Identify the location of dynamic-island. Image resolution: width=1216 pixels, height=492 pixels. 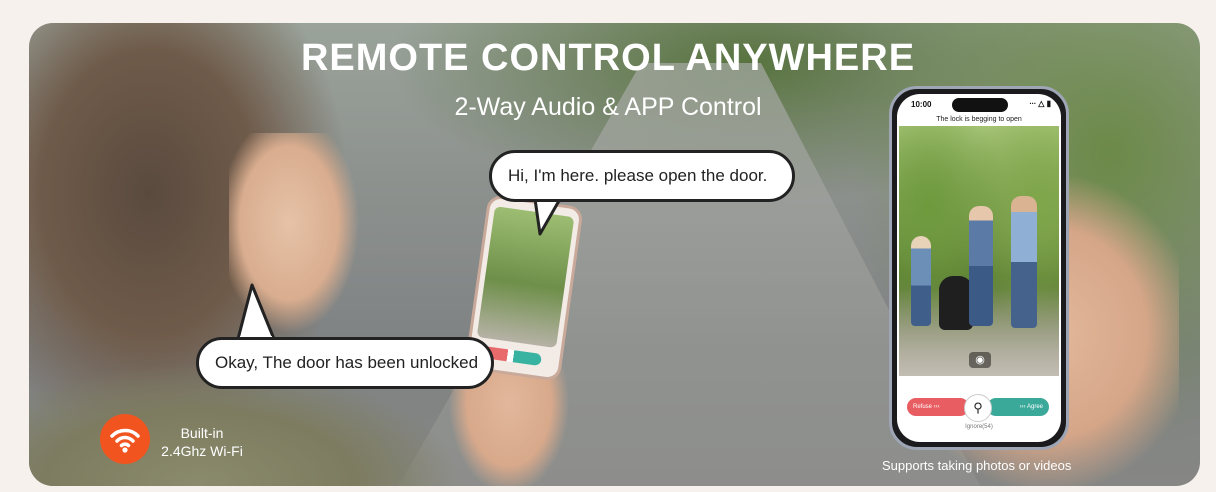
(980, 105).